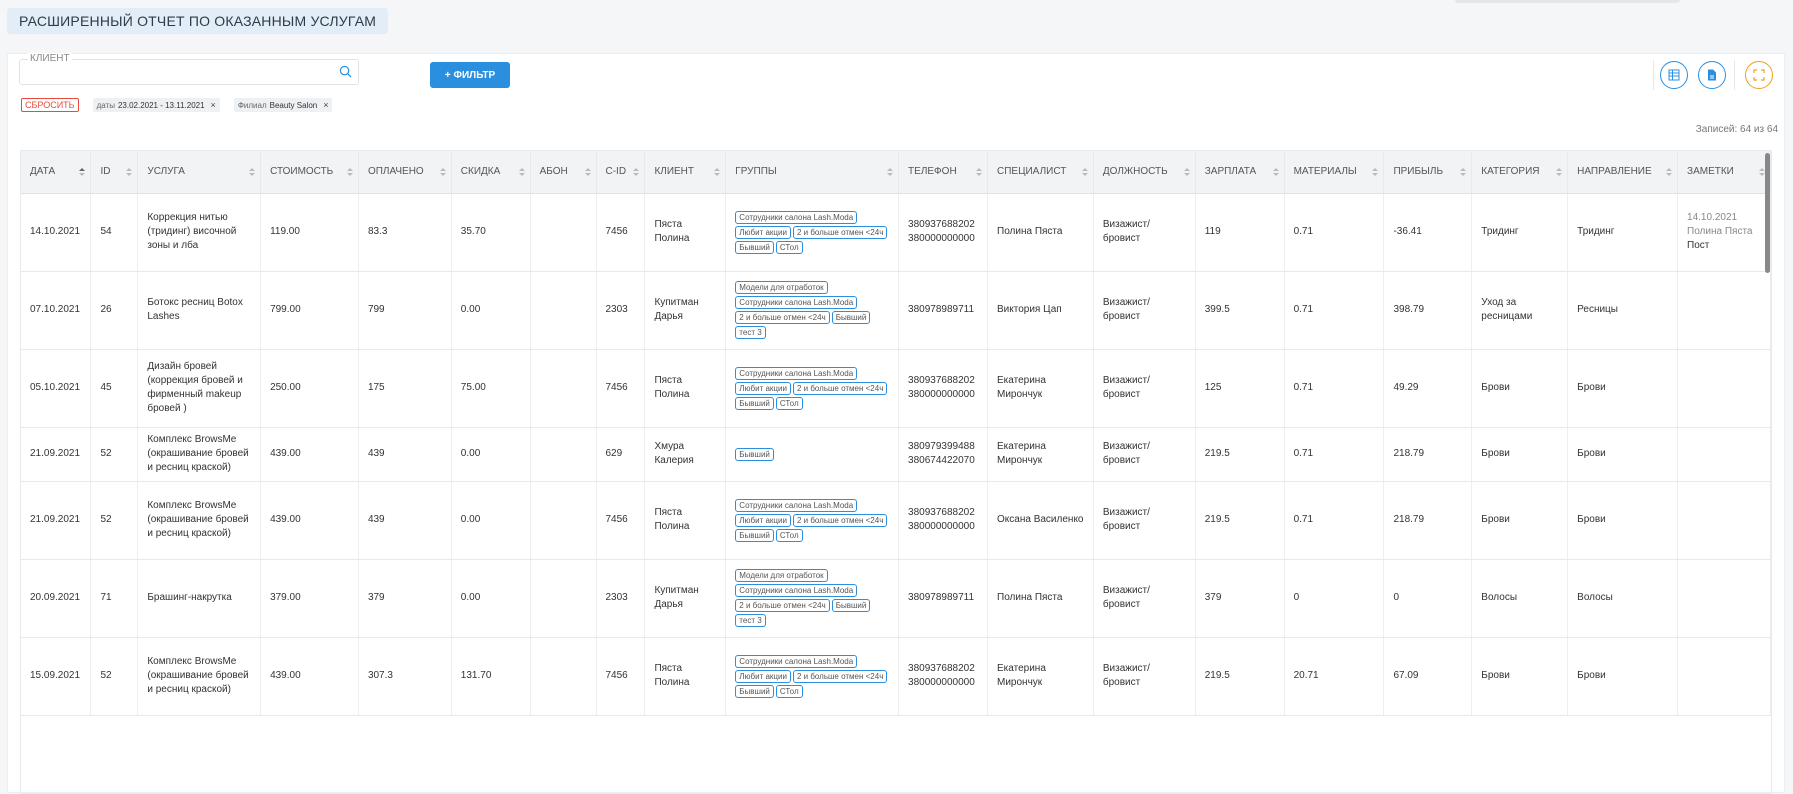 This screenshot has height=794, width=1793. What do you see at coordinates (56, 598) in the screenshot?
I see `date-cell: 20.09.2021` at bounding box center [56, 598].